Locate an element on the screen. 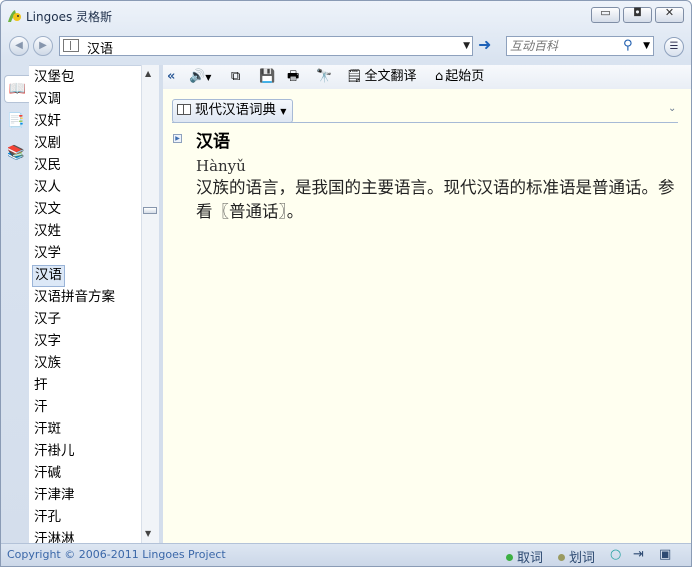  word-list-item: 汗褂儿 is located at coordinates (54, 451).